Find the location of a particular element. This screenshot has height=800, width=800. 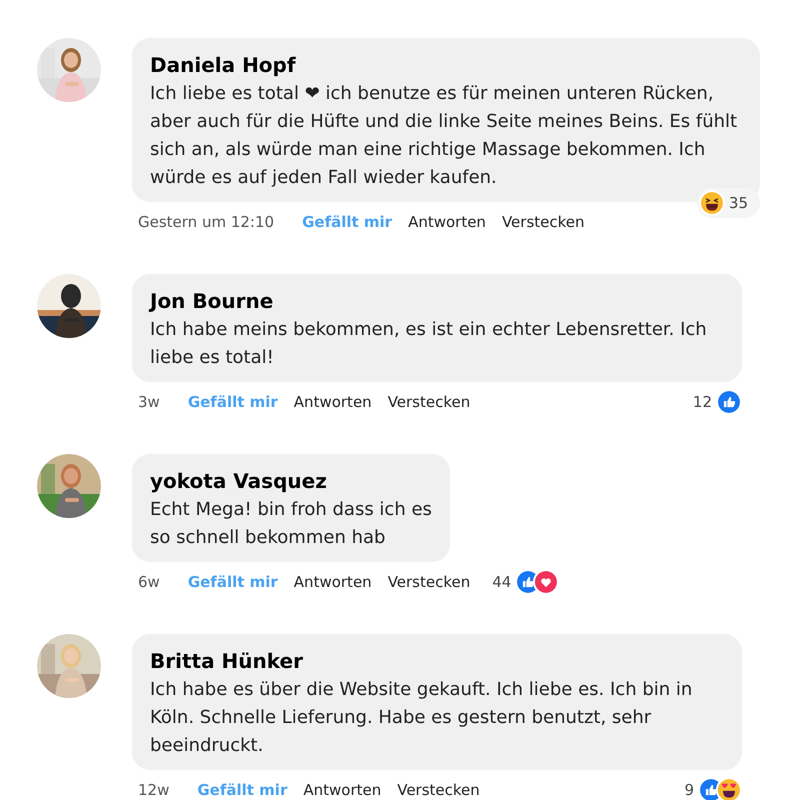

comment-text: Ich habe es über die Website gekauft. Ich liebe es. Ich bin in Köln. Schnelle Lieferung. Habe es gestern benutzt, sehr beeindruckt. is located at coordinates (422, 718).